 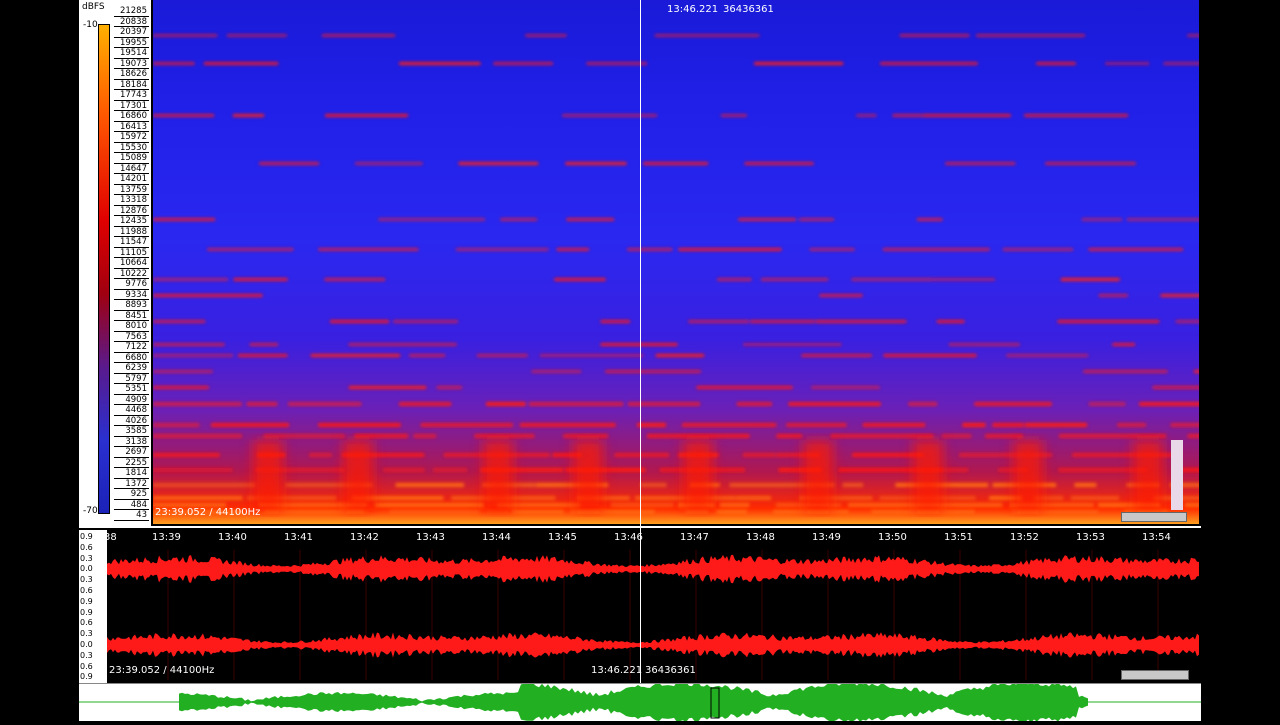 What do you see at coordinates (131, 284) in the screenshot?
I see `frequency-label: 9776` at bounding box center [131, 284].